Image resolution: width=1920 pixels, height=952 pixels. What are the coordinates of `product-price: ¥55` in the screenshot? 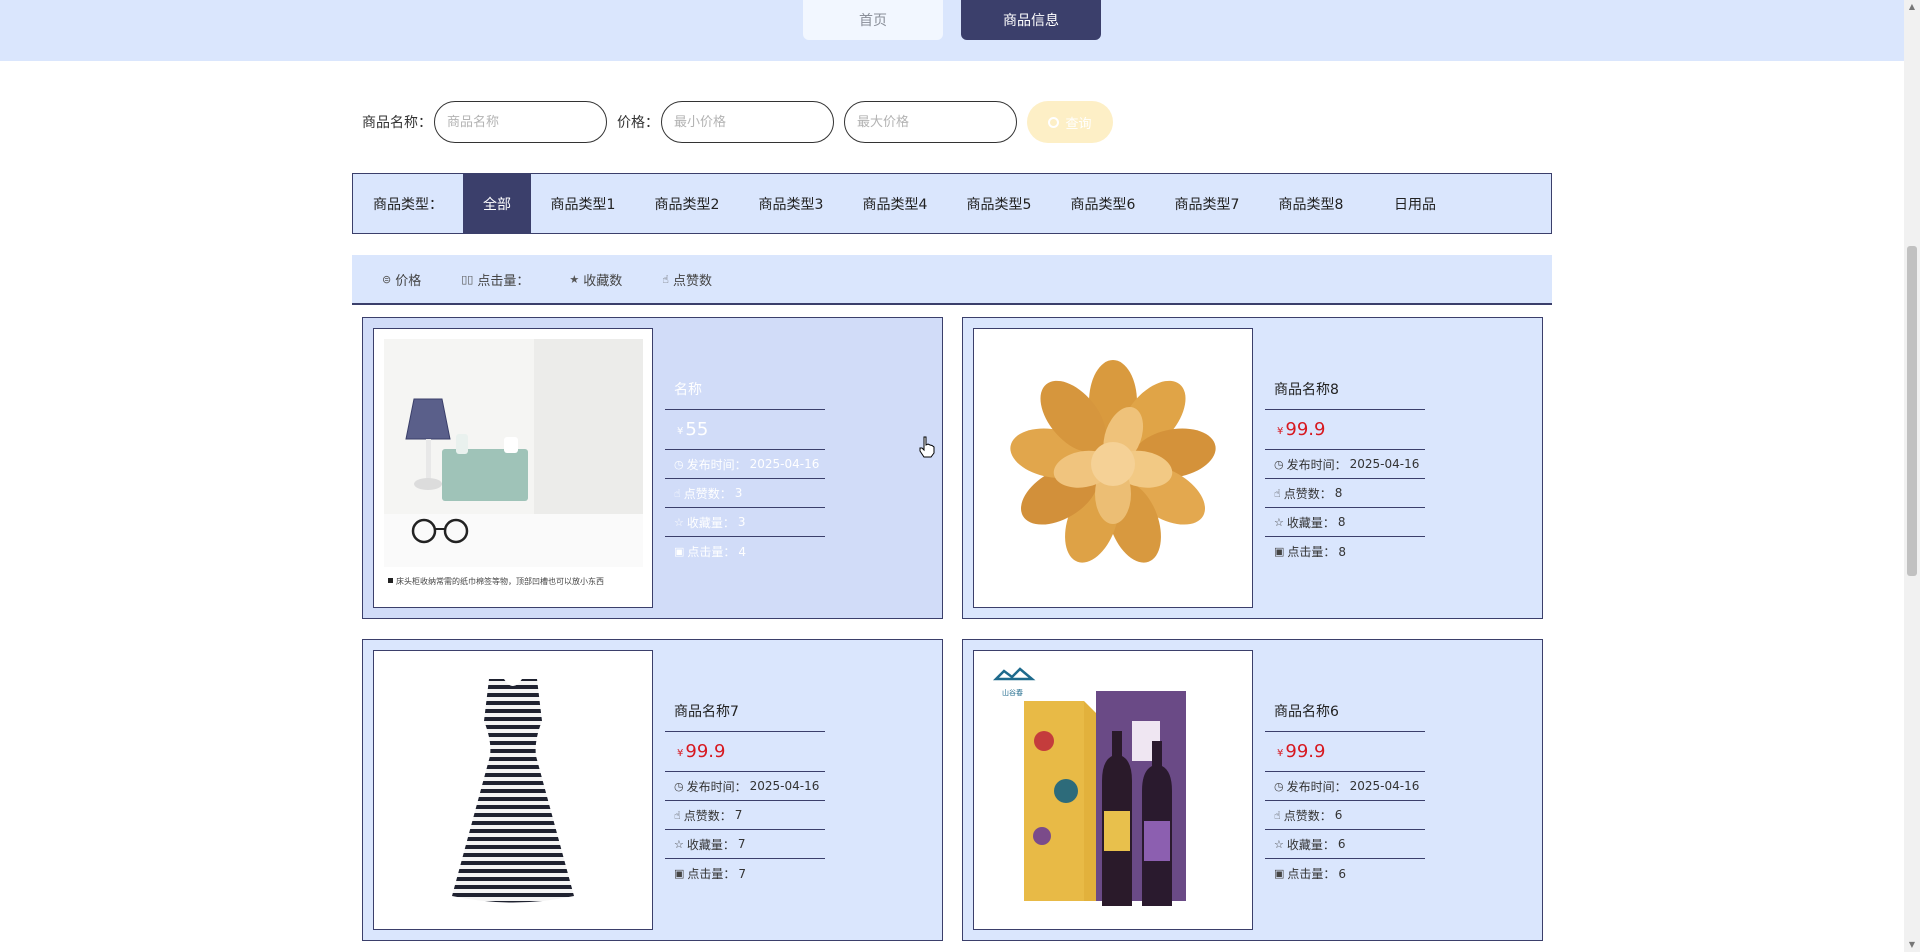 It's located at (745, 430).